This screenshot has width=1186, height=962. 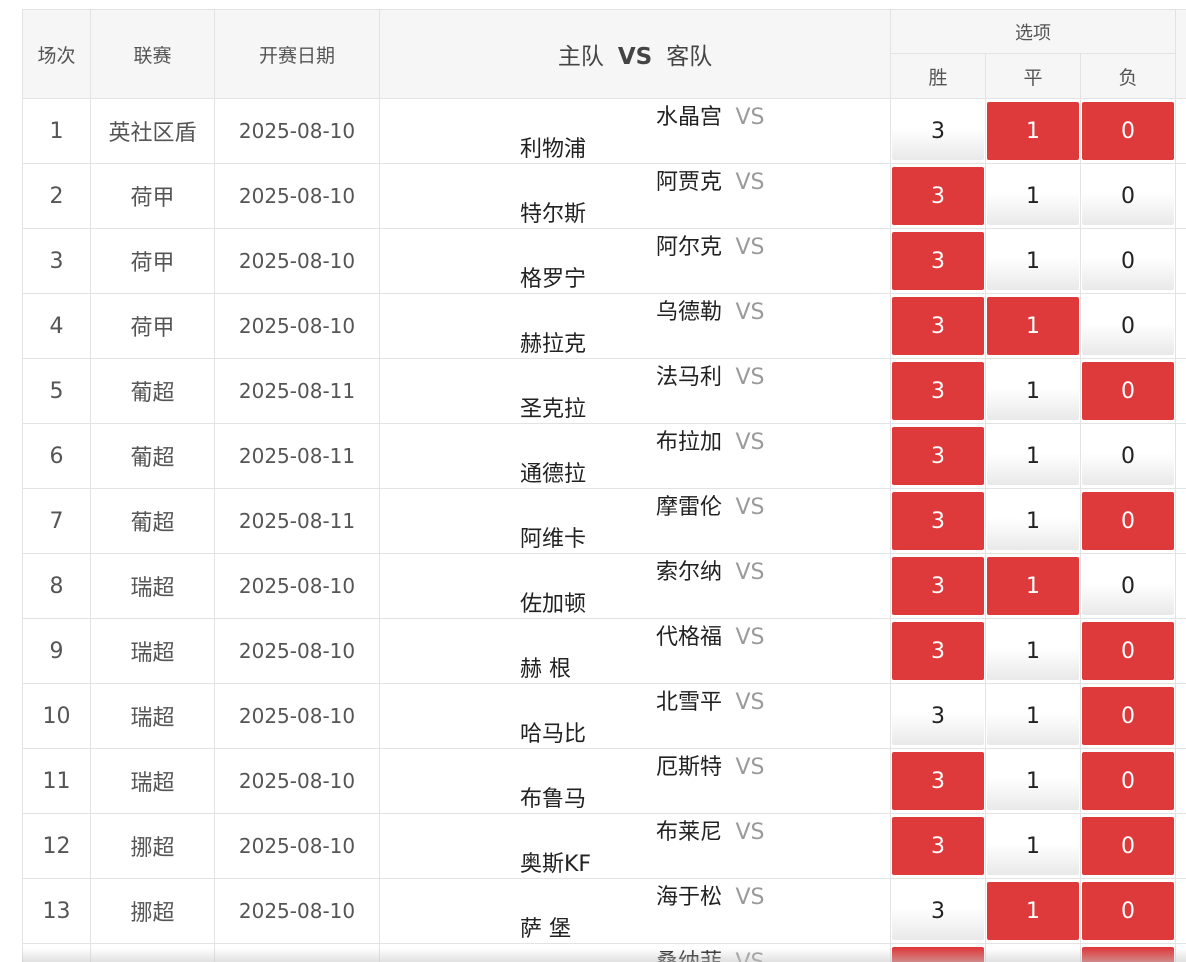 I want to click on away-team: 利物浦, so click(x=553, y=149).